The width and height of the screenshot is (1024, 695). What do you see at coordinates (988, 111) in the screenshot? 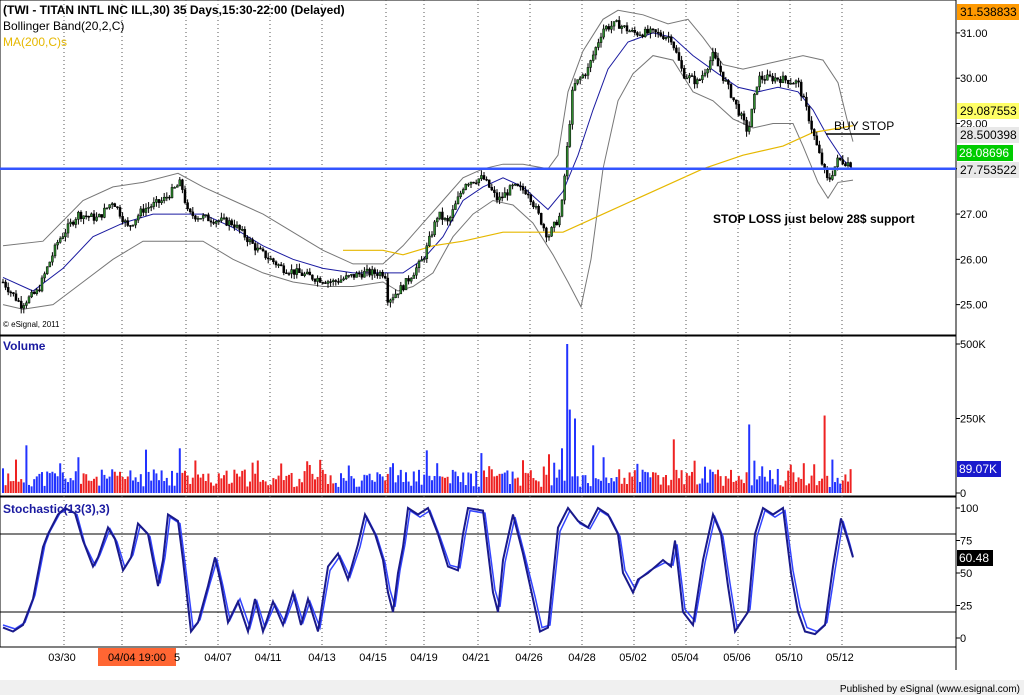
I see `ma-price-value: 29.087553` at bounding box center [988, 111].